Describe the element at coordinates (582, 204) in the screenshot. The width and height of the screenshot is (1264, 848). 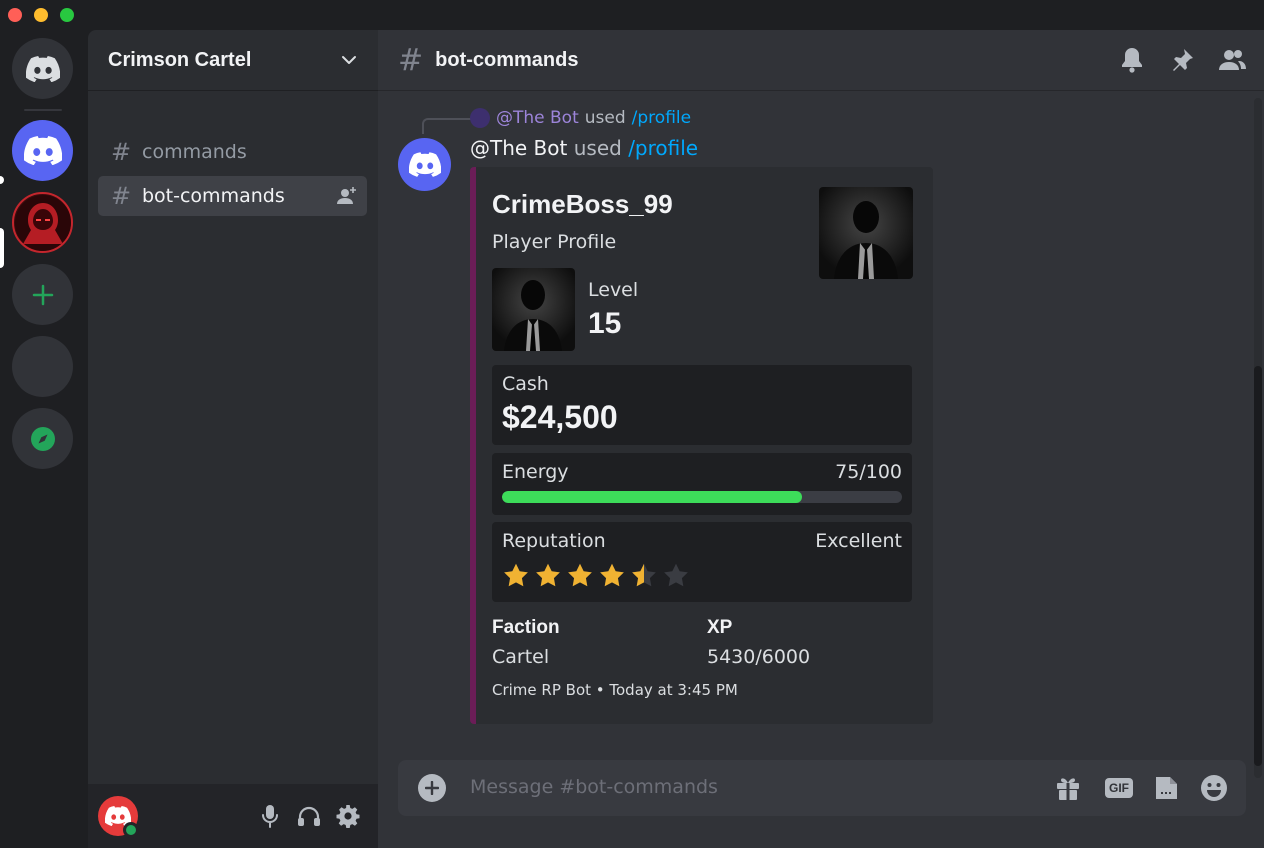
I see `embed-title: CrimeBoss_99` at that location.